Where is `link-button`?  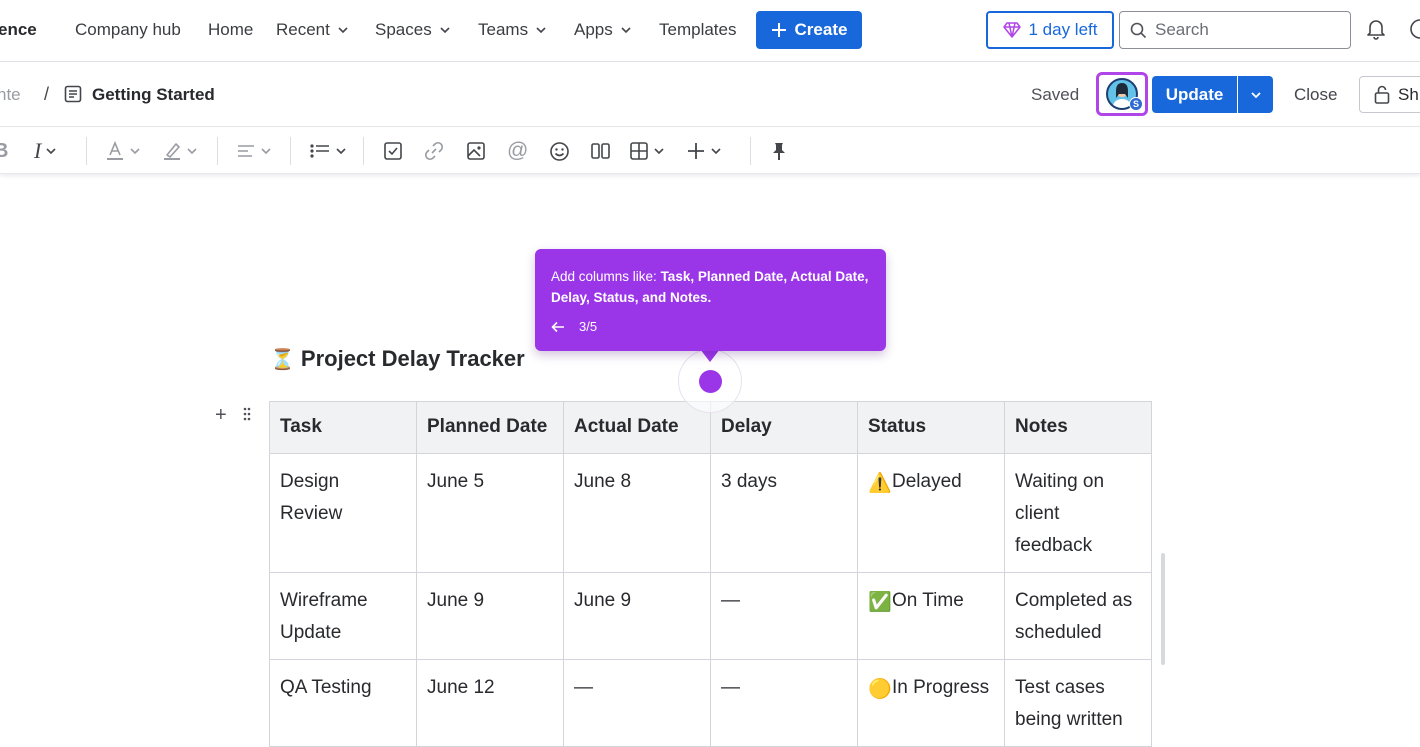 link-button is located at coordinates (434, 151).